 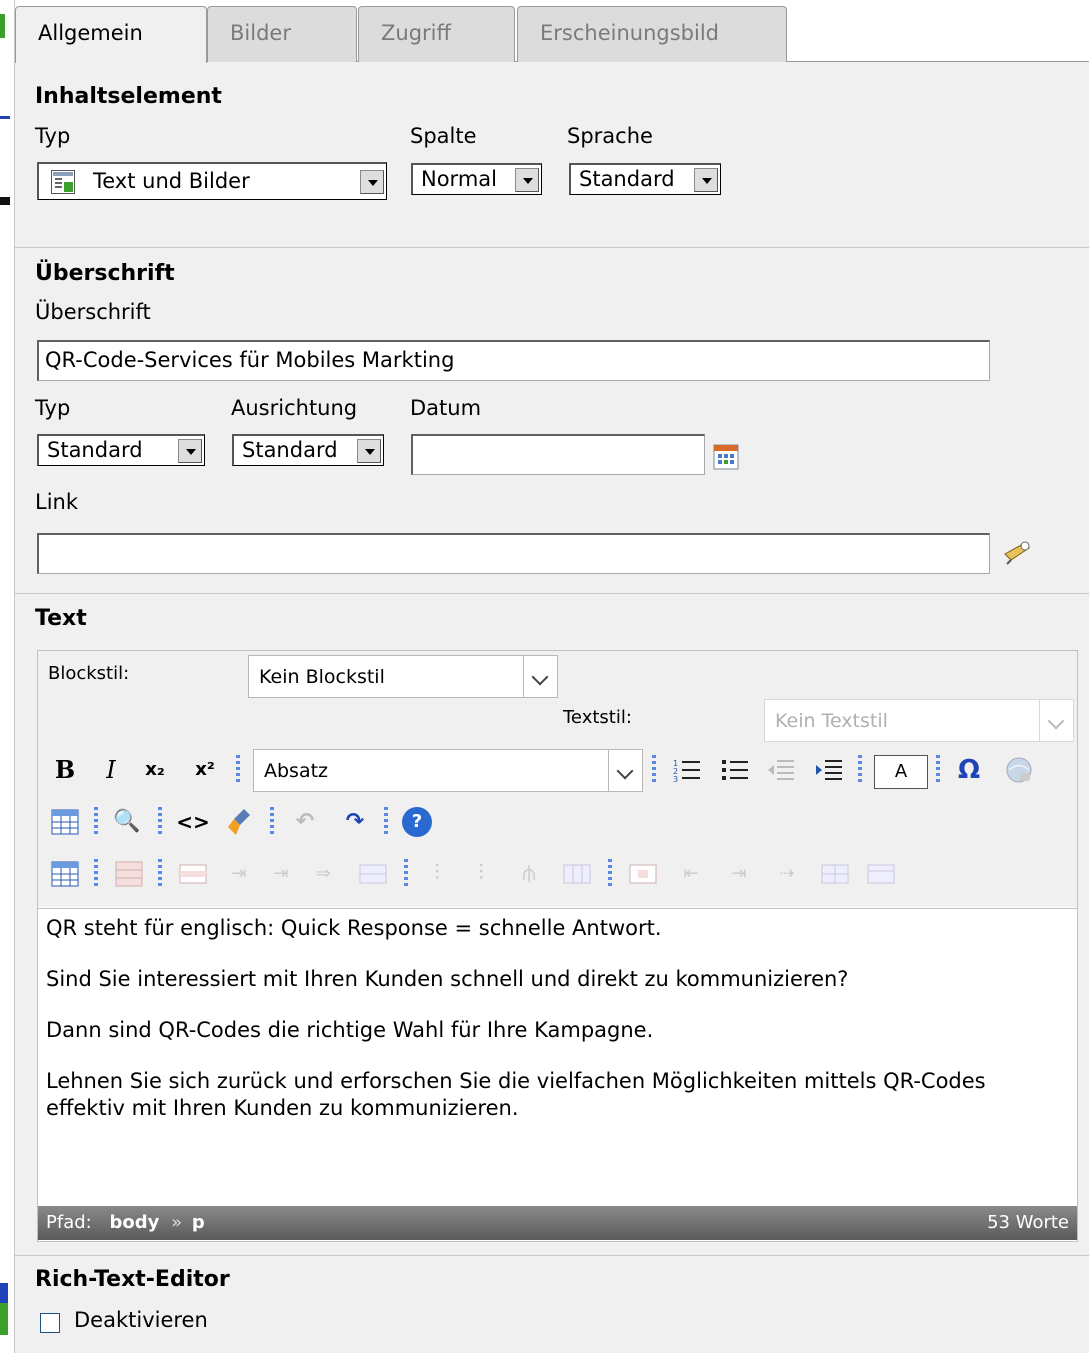 I want to click on disable-rte-label: Deaktivieren, so click(x=141, y=1320).